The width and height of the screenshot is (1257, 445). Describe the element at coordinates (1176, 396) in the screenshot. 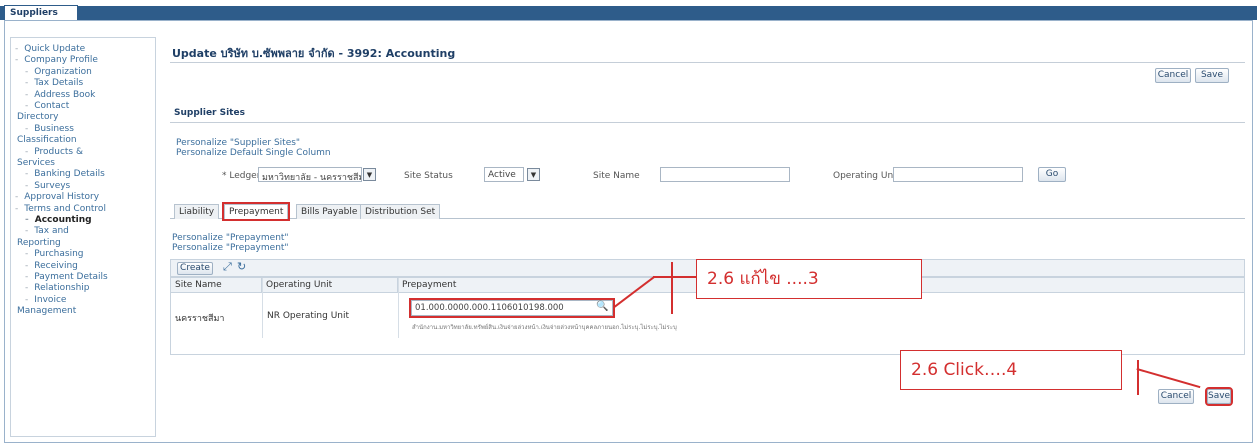

I see `cancel-button-bottom: Cancel` at that location.